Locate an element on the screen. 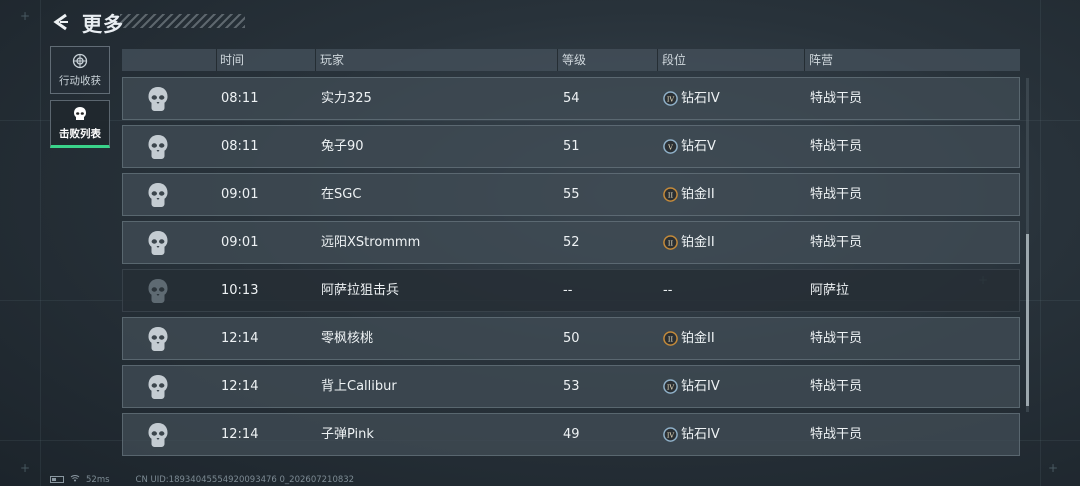  header-level: 等级 is located at coordinates (574, 60).